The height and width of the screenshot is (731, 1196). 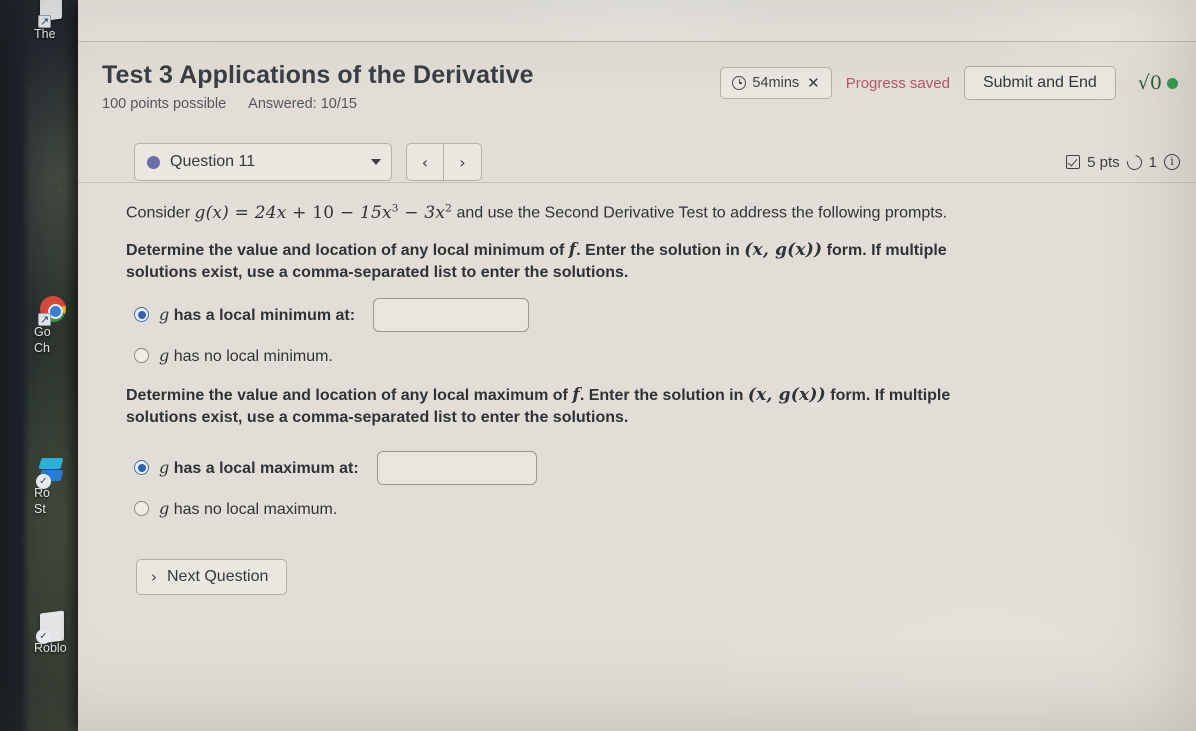 What do you see at coordinates (40, 509) in the screenshot?
I see `desktop-icon-label-line2: St` at bounding box center [40, 509].